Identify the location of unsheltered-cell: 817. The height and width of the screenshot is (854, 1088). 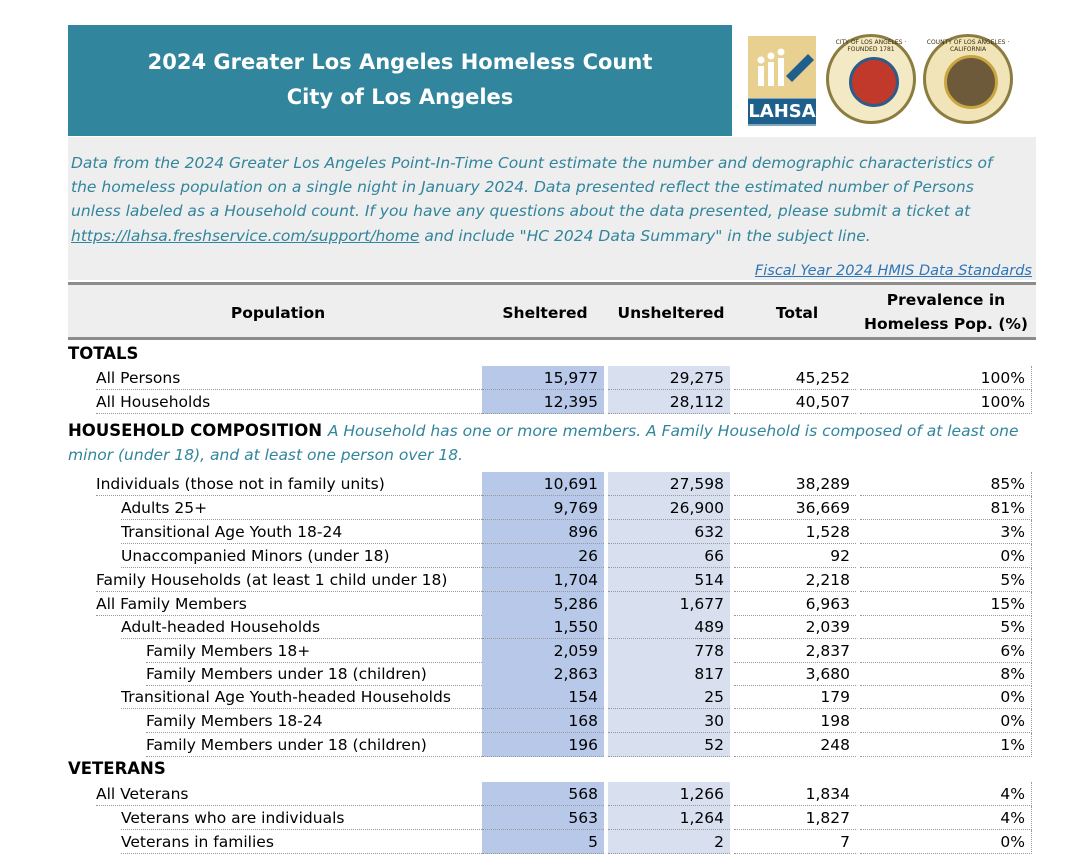
(669, 674).